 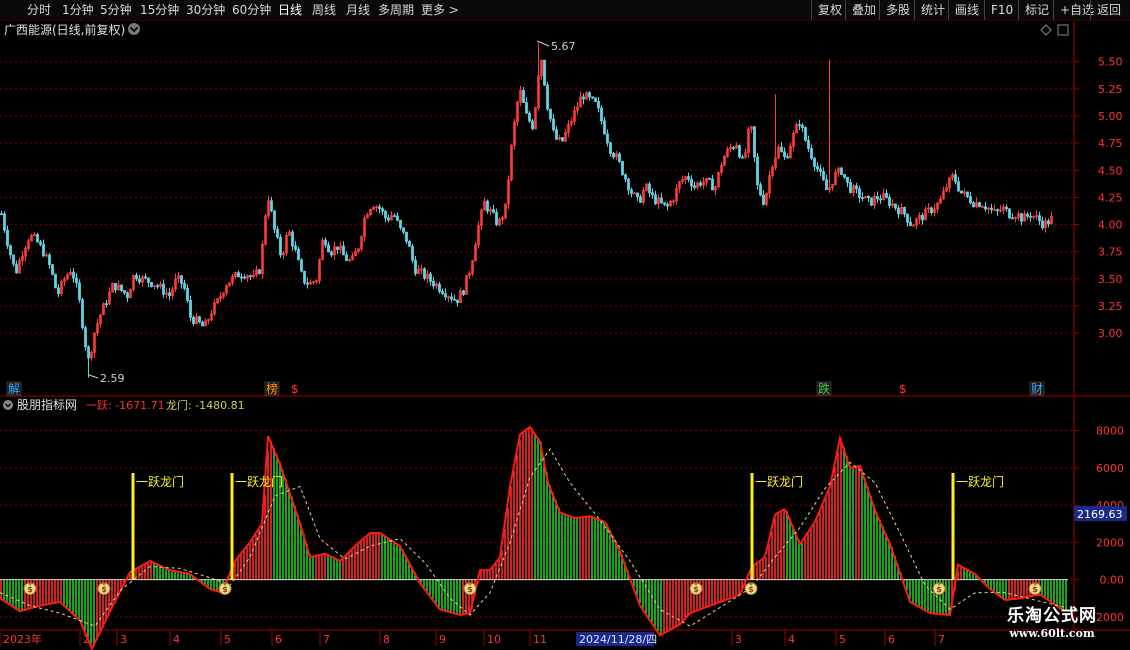 What do you see at coordinates (8, 405) in the screenshot?
I see `indicator-settings-icon` at bounding box center [8, 405].